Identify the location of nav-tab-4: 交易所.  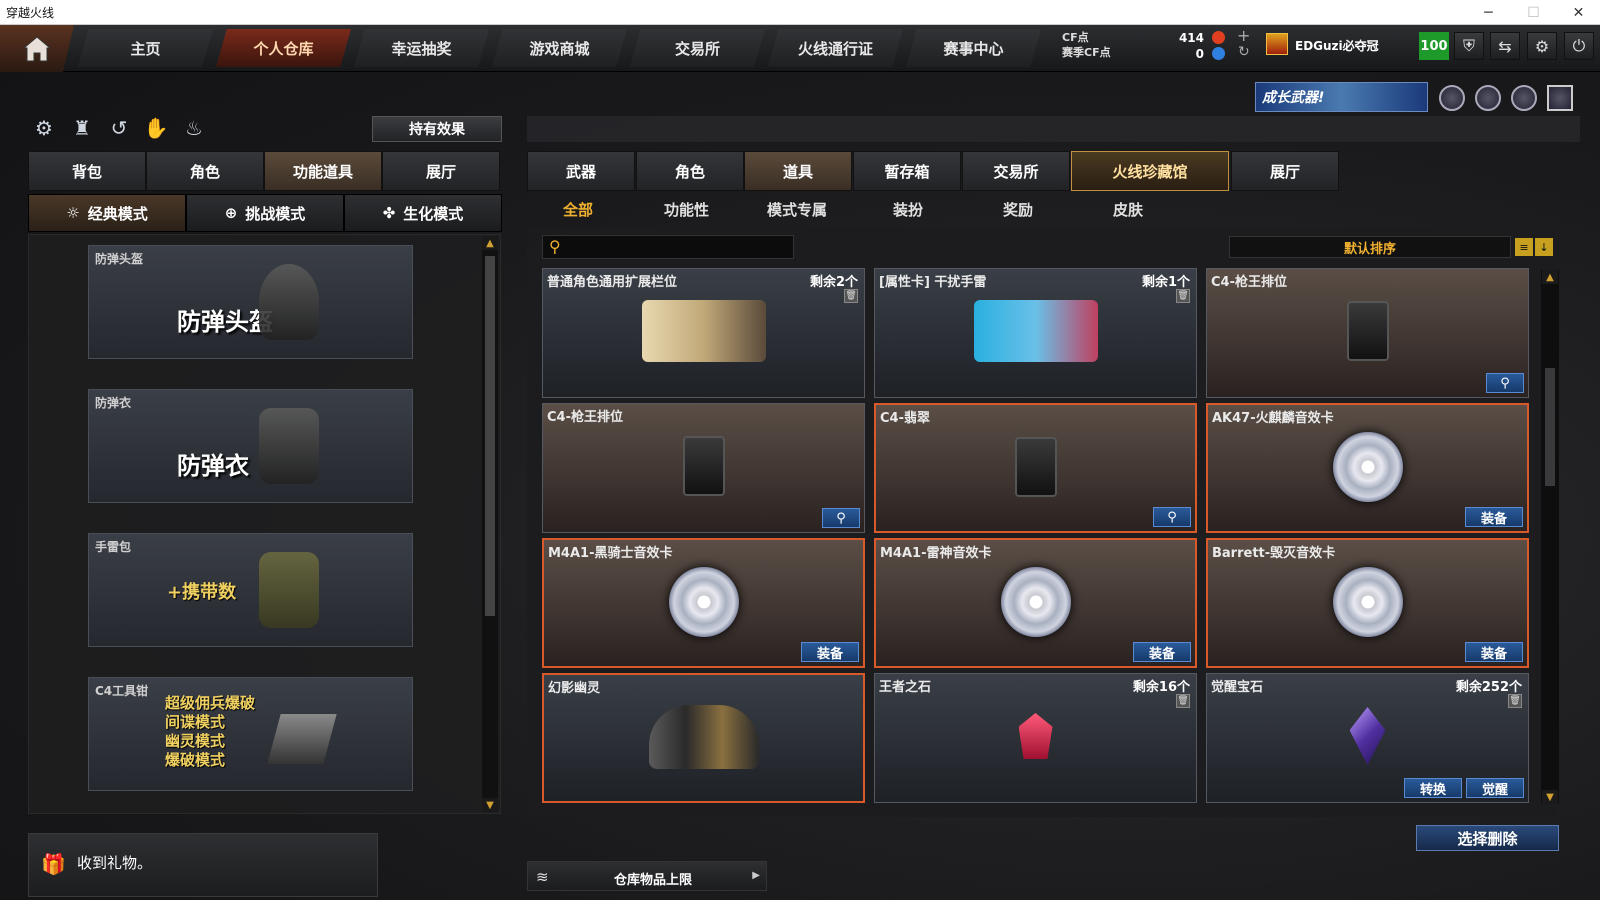
(697, 48).